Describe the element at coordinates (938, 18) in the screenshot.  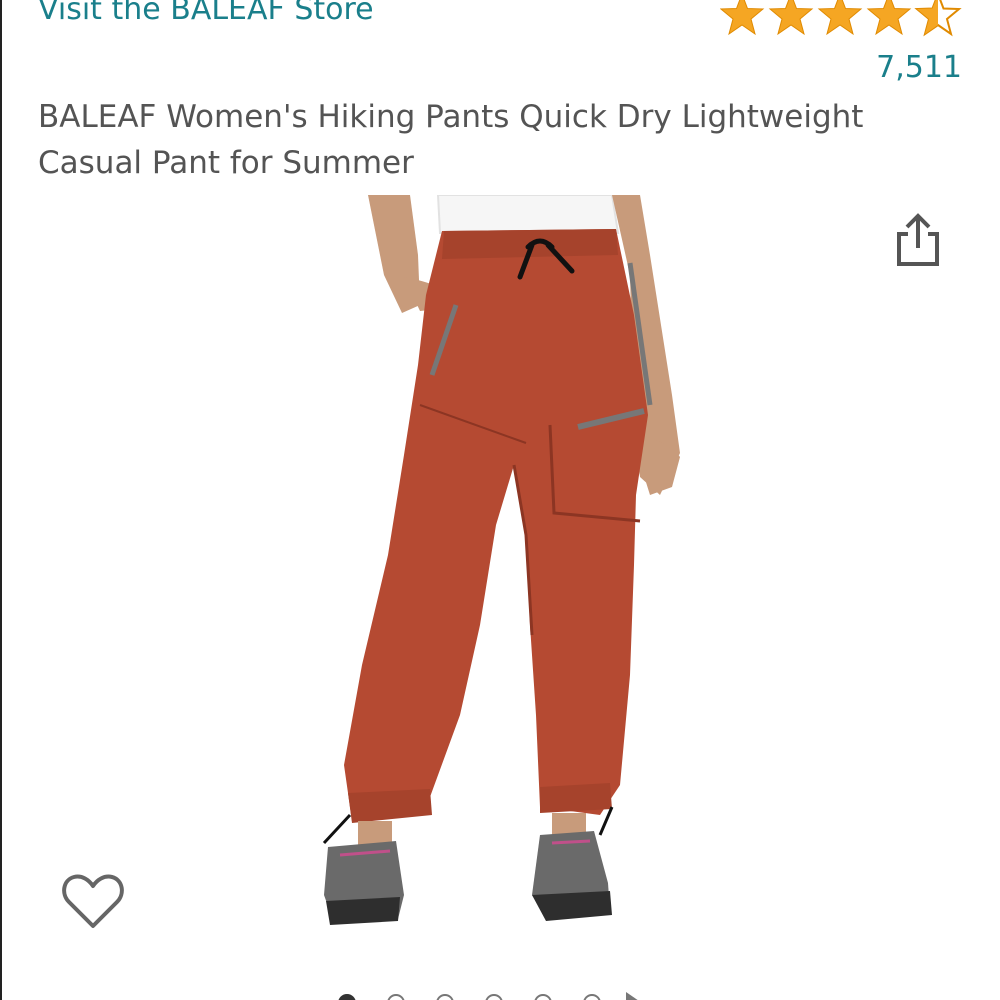
I see `half-star-icon` at that location.